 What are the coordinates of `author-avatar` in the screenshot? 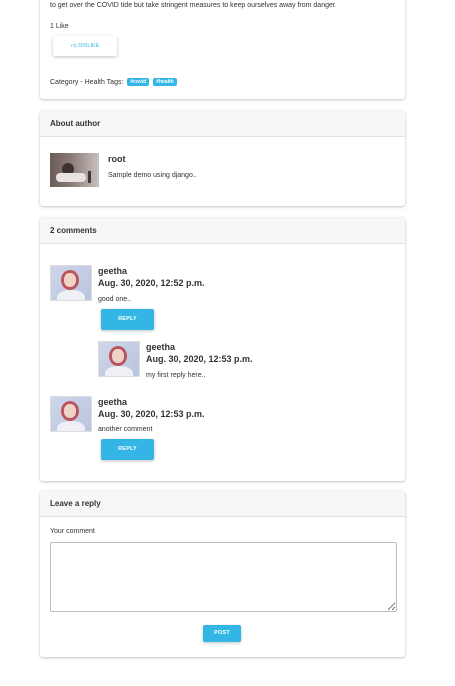 It's located at (74, 170).